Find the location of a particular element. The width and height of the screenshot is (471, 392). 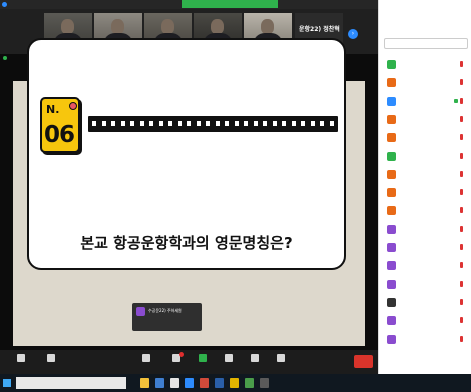

chat-notification: 수공운22) 주하세원 is located at coordinates (167, 317).